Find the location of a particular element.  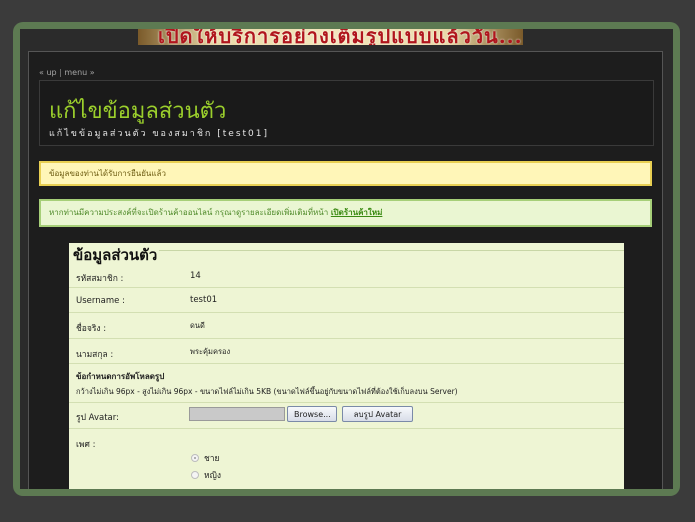

gender-female-label: หญิง is located at coordinates (212, 476).